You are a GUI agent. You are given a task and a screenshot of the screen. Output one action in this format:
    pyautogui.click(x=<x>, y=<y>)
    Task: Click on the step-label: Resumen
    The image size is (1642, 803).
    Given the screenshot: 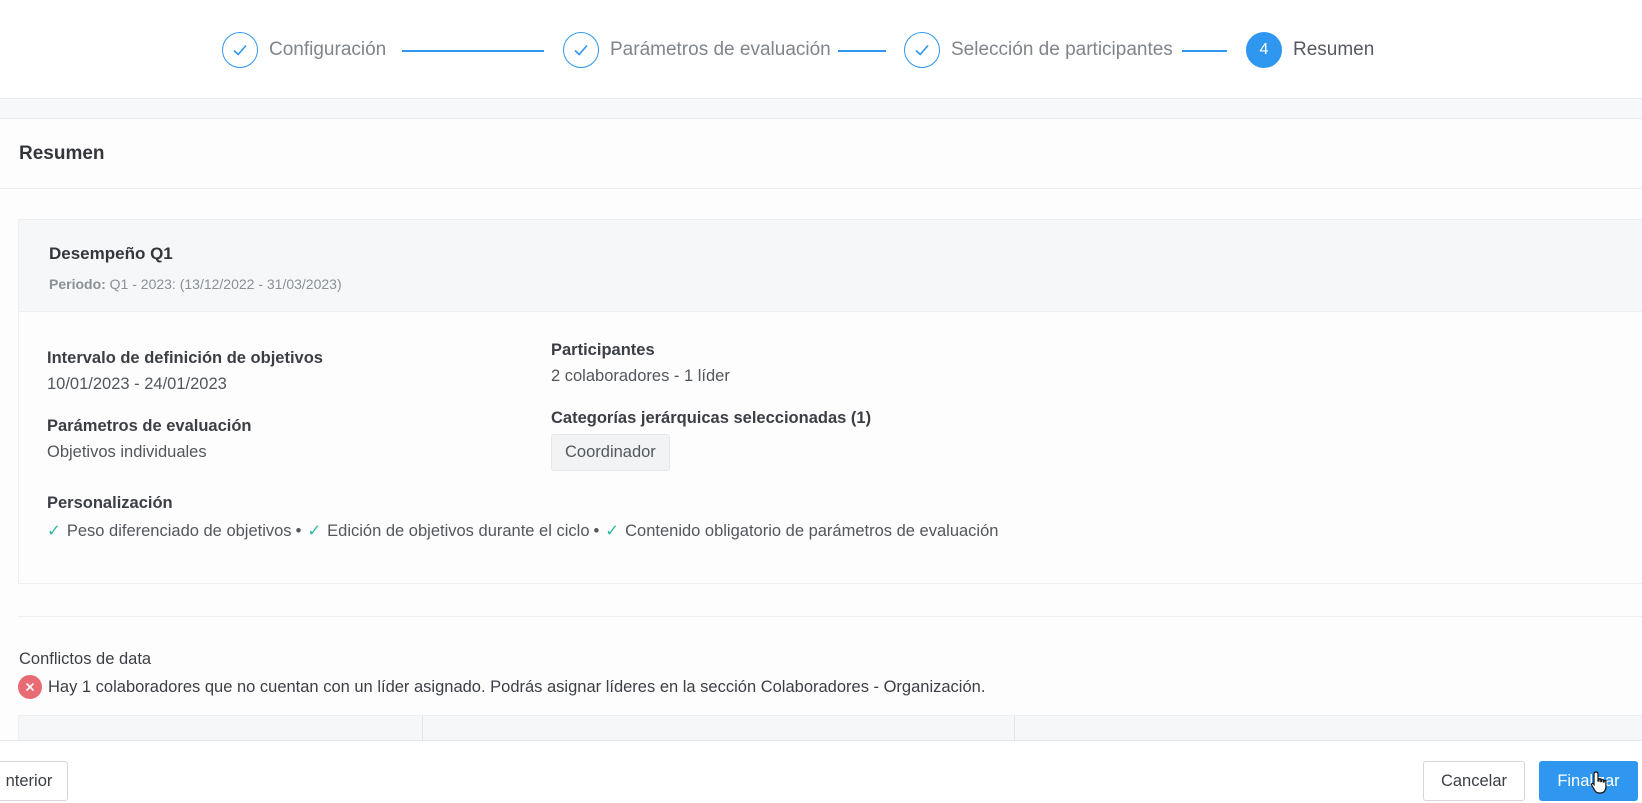 What is the action you would take?
    pyautogui.click(x=1334, y=49)
    